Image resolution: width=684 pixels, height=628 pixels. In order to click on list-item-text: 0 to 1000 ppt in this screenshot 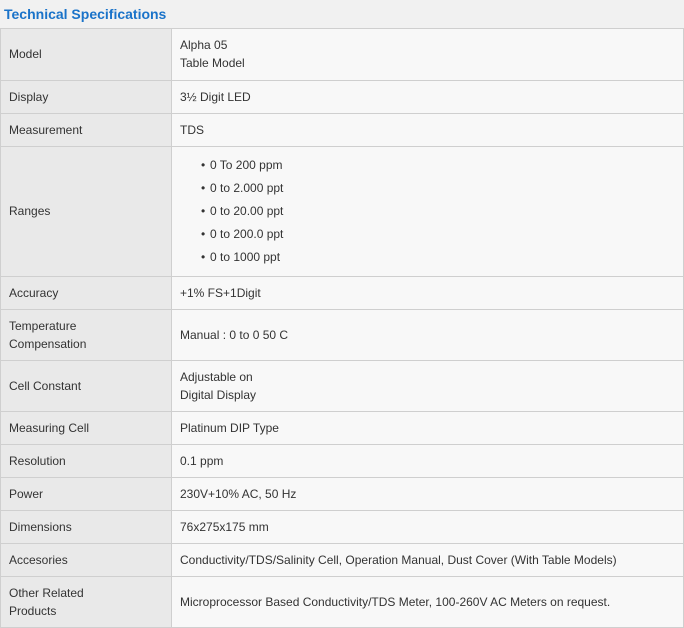, I will do `click(245, 256)`.